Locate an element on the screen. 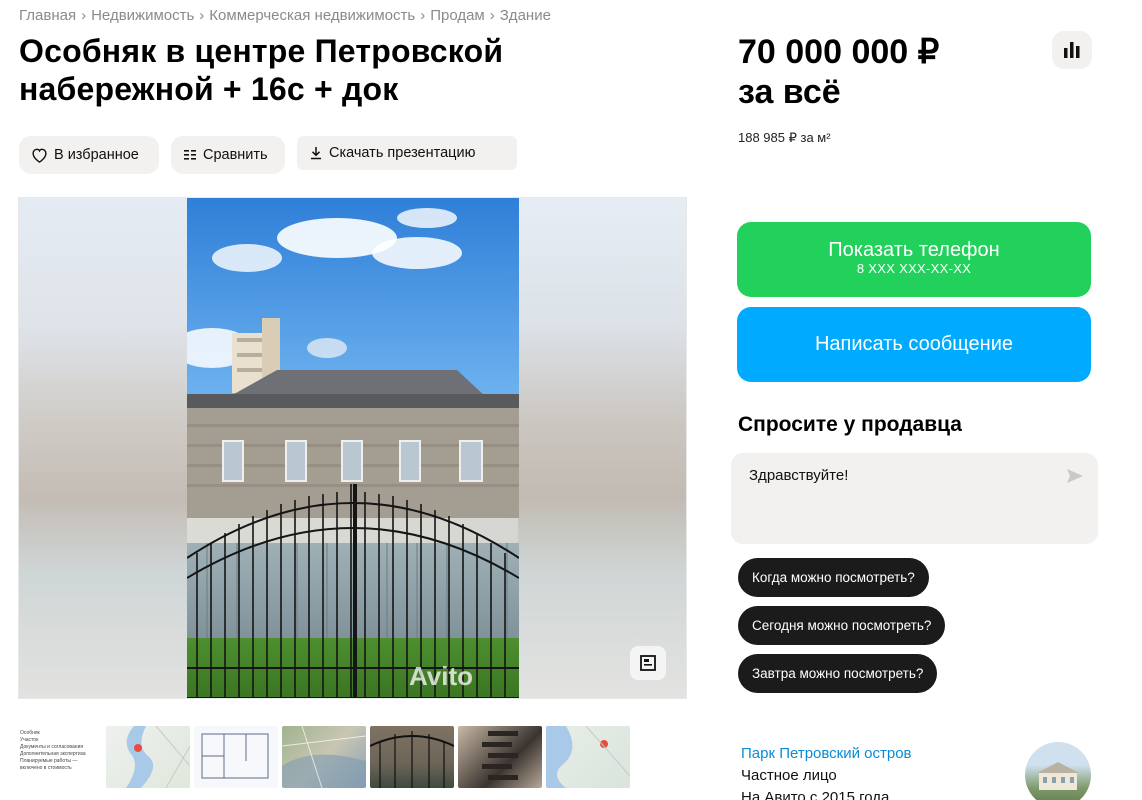 The width and height of the screenshot is (1142, 800). favorite-label: В избранное is located at coordinates (96, 155).